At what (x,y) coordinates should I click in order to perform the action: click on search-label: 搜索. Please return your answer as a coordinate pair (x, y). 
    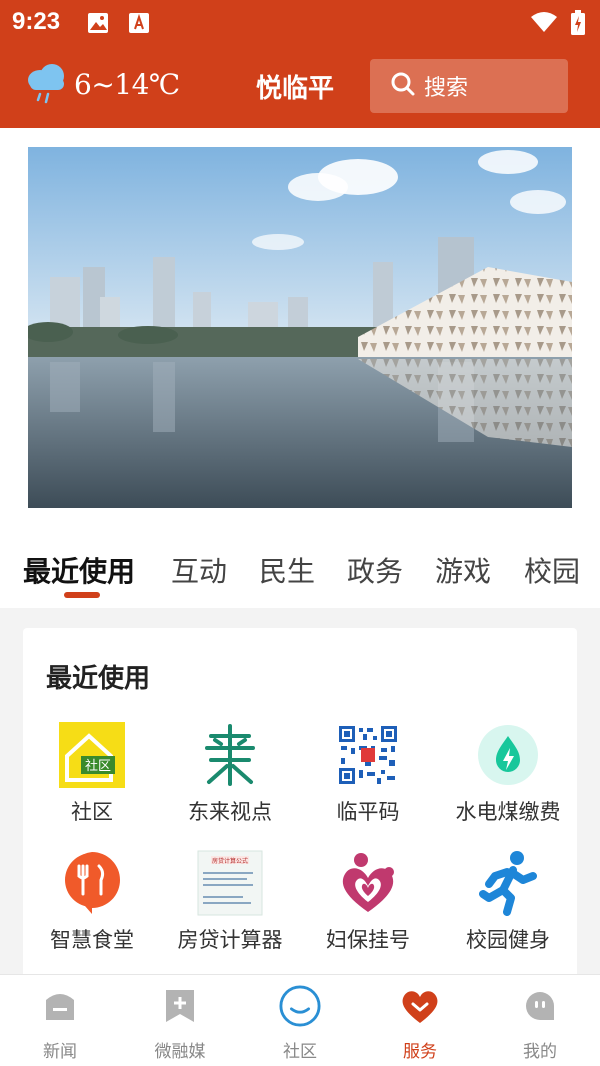
    Looking at the image, I should click on (446, 88).